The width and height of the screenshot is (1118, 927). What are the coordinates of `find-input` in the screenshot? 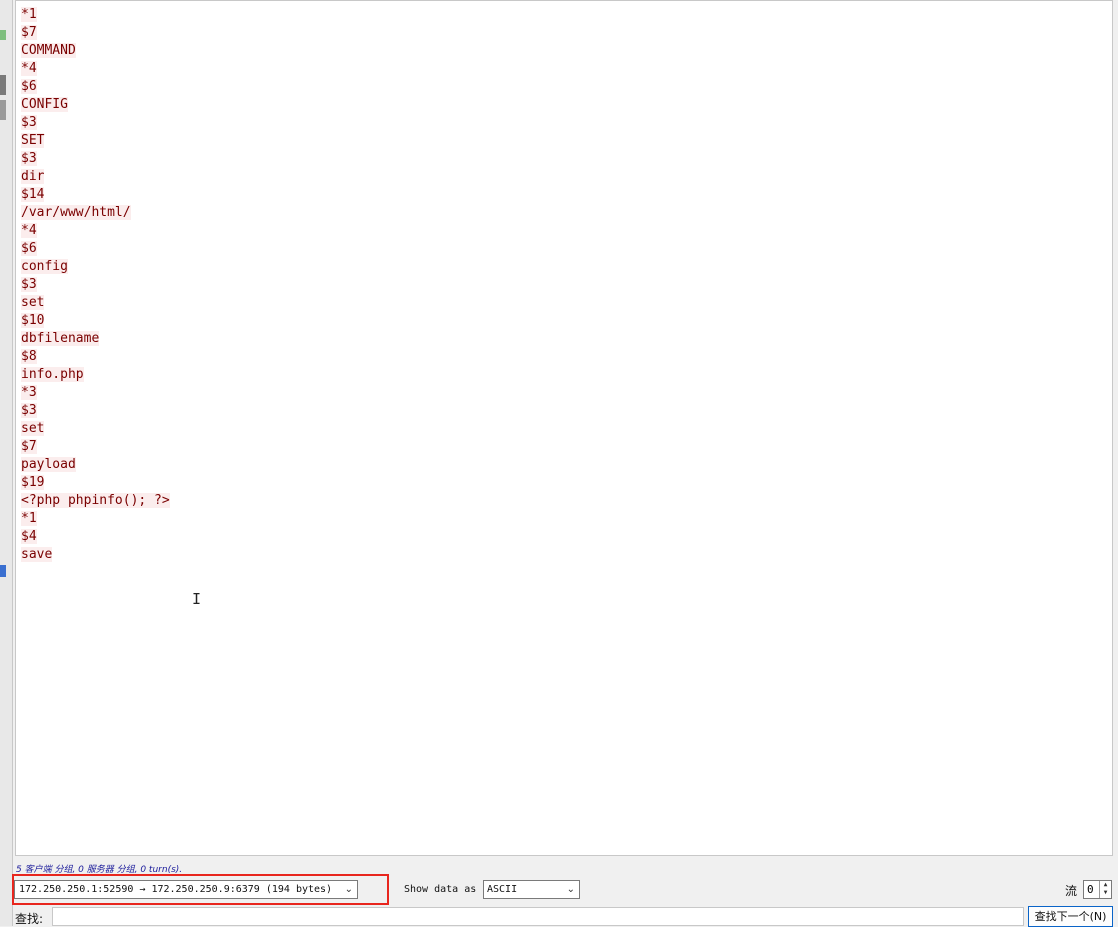 It's located at (538, 916).